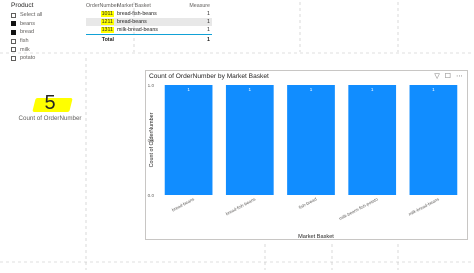 The width and height of the screenshot is (474, 273). What do you see at coordinates (50, 103) in the screenshot?
I see `card-value: 5` at bounding box center [50, 103].